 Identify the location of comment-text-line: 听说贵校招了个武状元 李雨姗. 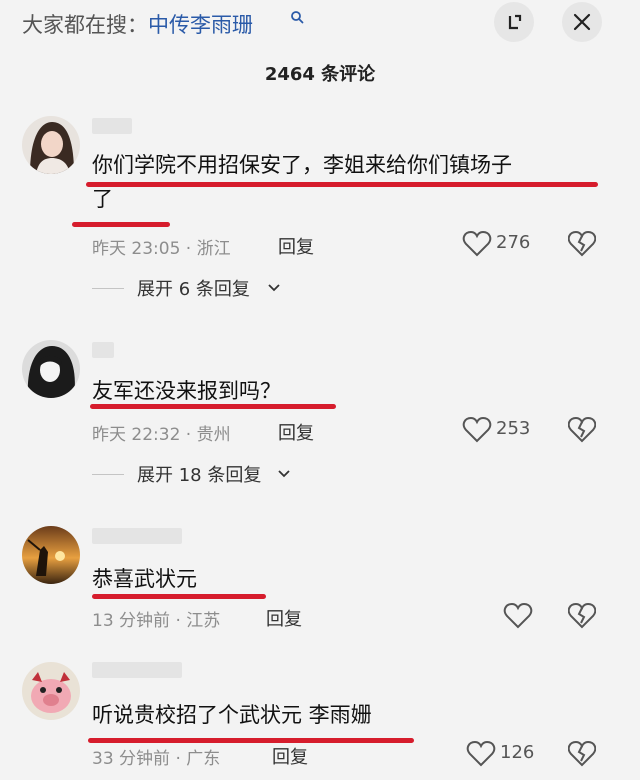
(232, 715).